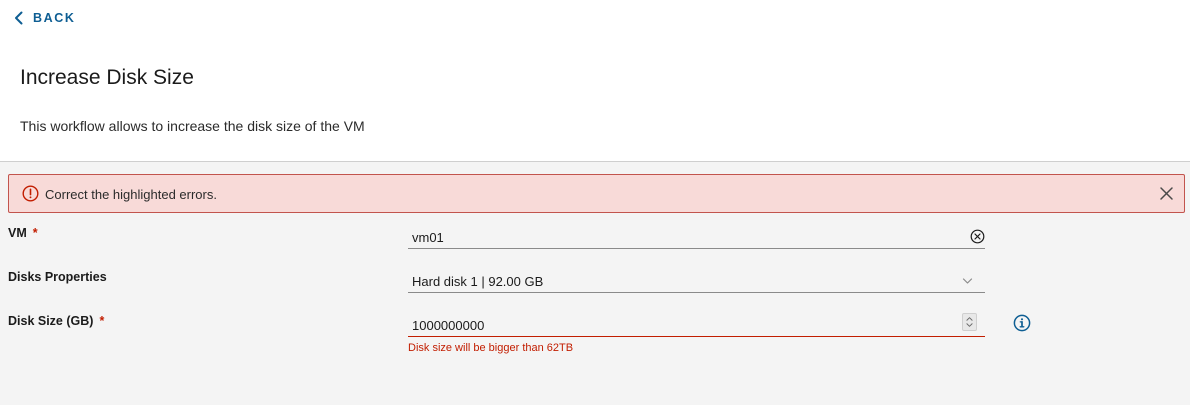 This screenshot has width=1190, height=405. I want to click on disk-size-error: Disk size will be bigger than 62TB, so click(491, 348).